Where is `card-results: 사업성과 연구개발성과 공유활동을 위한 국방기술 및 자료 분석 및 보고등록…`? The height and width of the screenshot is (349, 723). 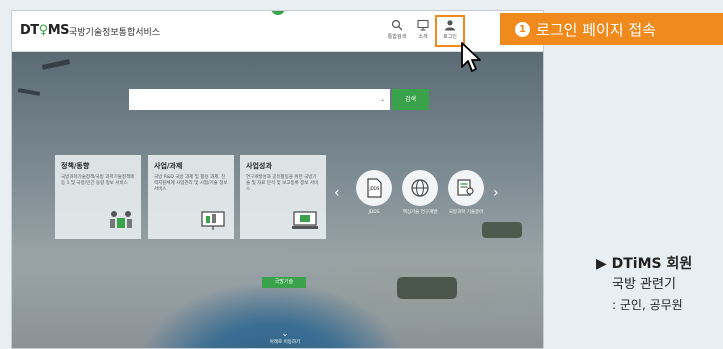
card-results: 사업성과 연구개발성과 공유활동을 위한 국방기술 및 자료 분석 및 보고등록… is located at coordinates (283, 197).